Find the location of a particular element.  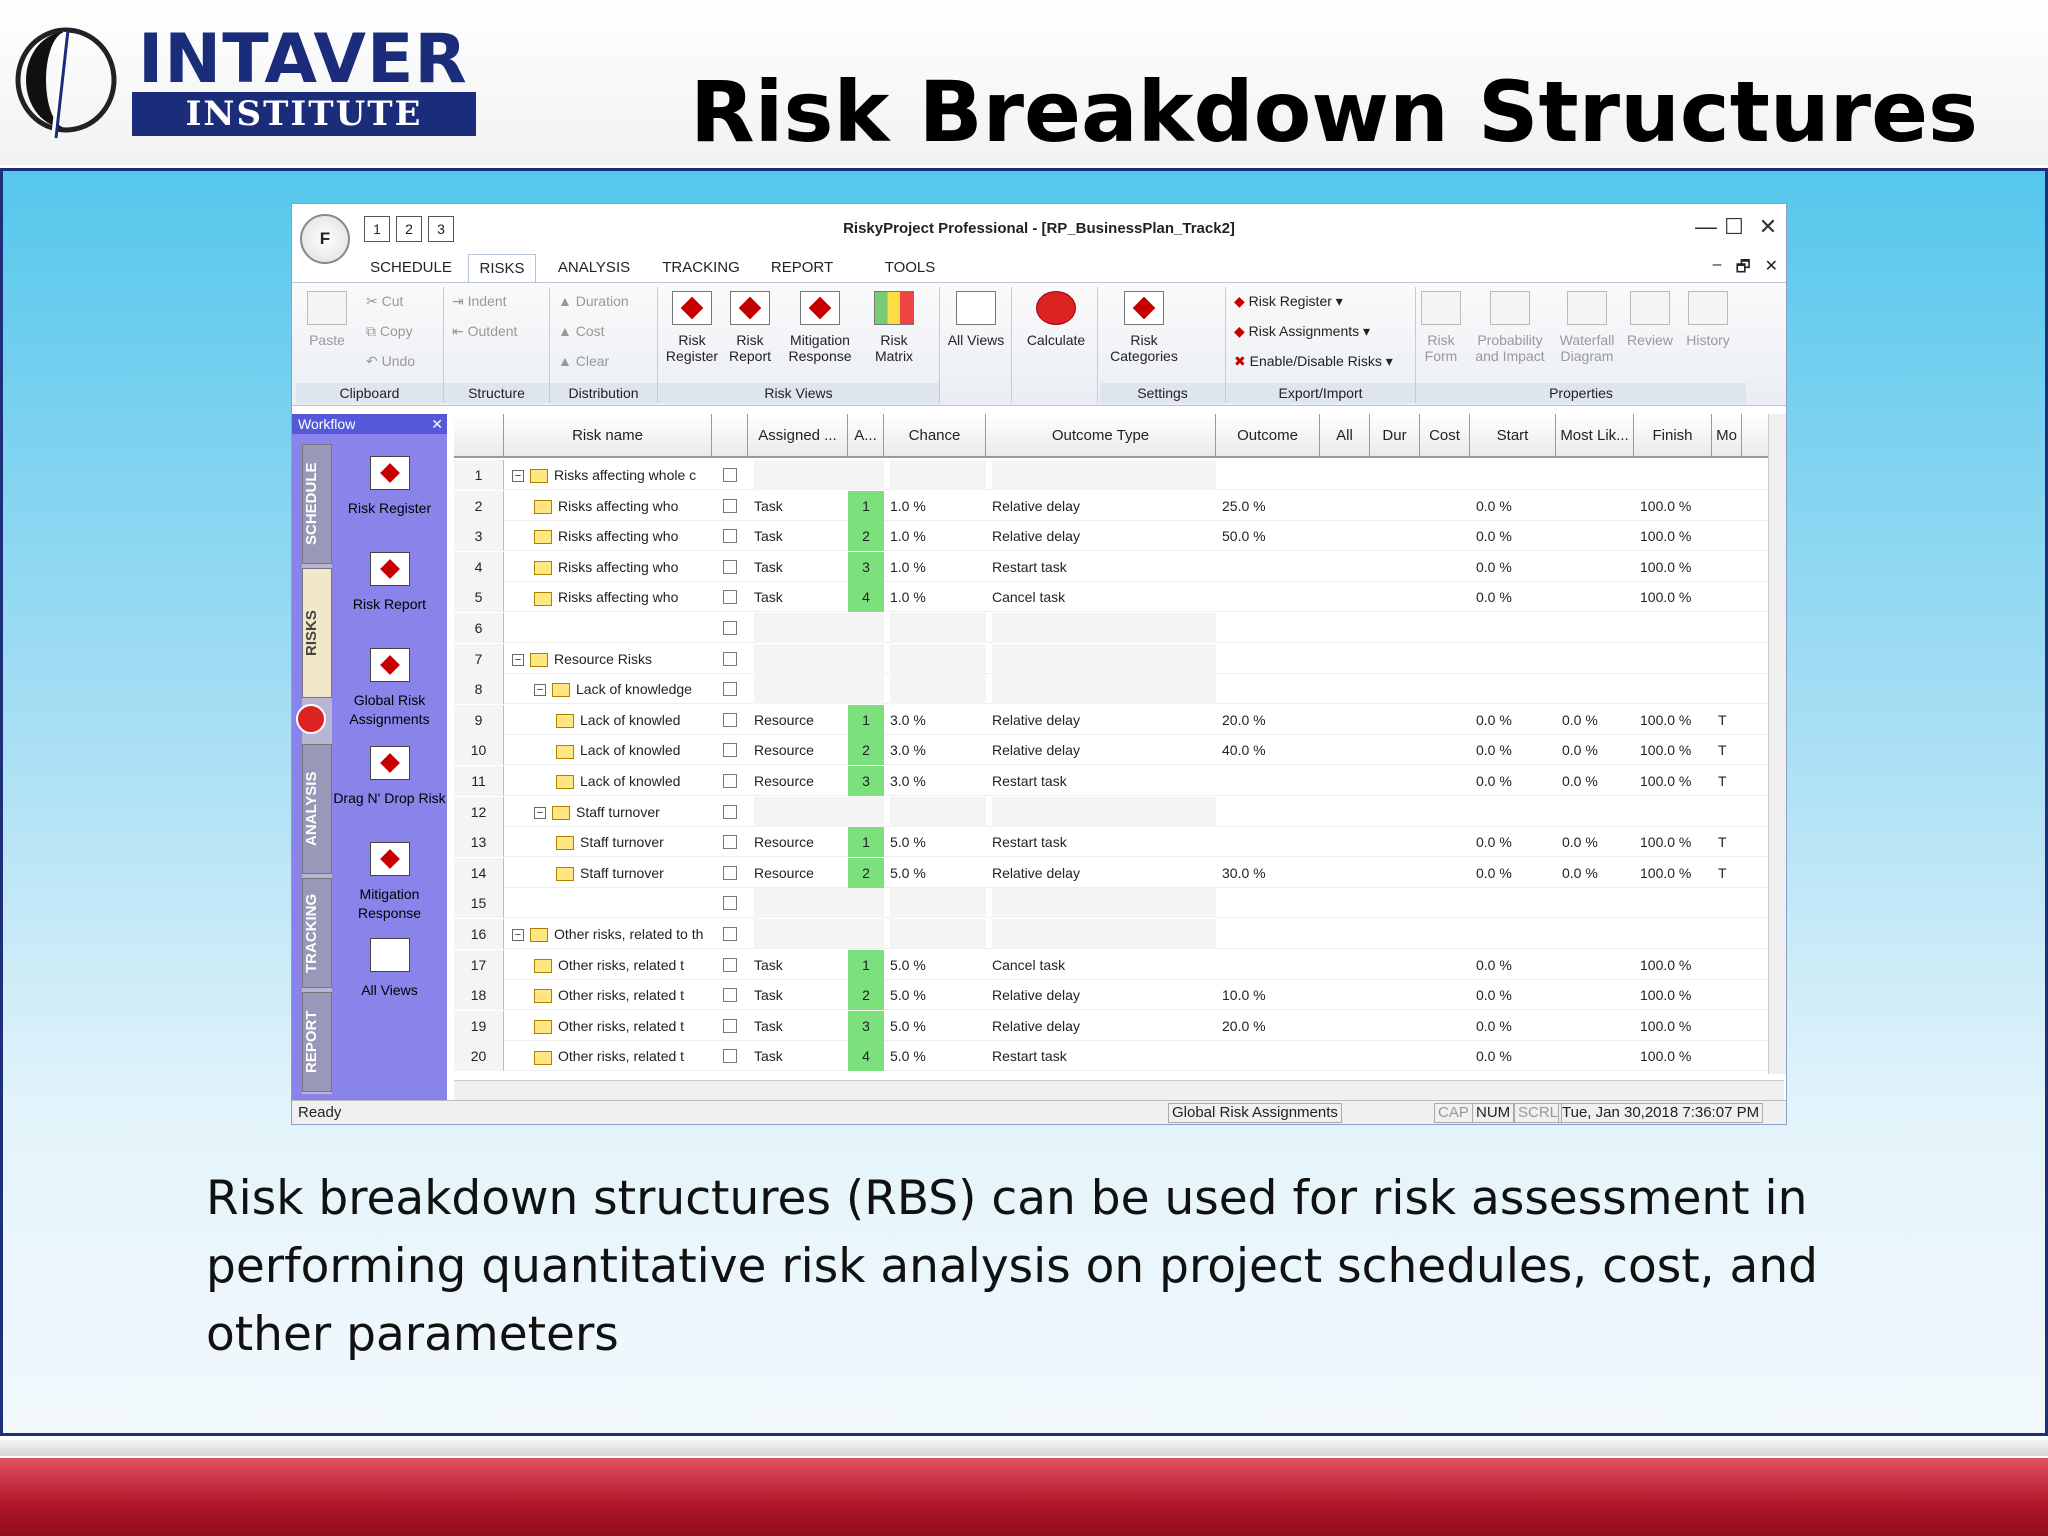

vertical-scrollbar is located at coordinates (1777, 744).